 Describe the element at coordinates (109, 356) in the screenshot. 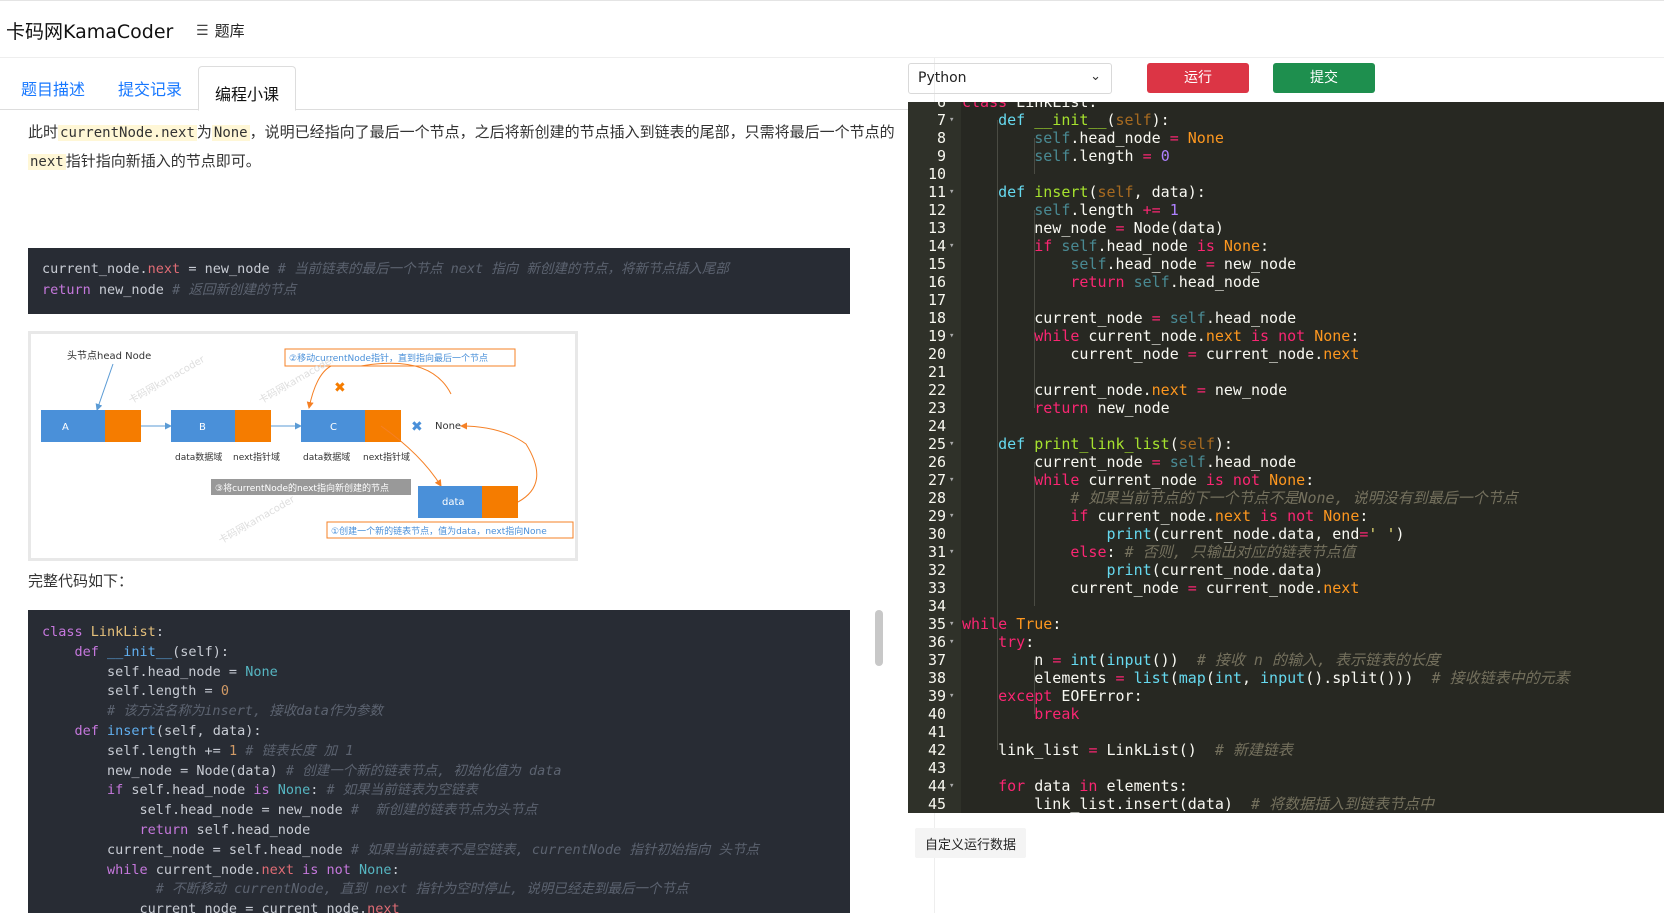

I see `head-node-label: 头节点head Node` at that location.